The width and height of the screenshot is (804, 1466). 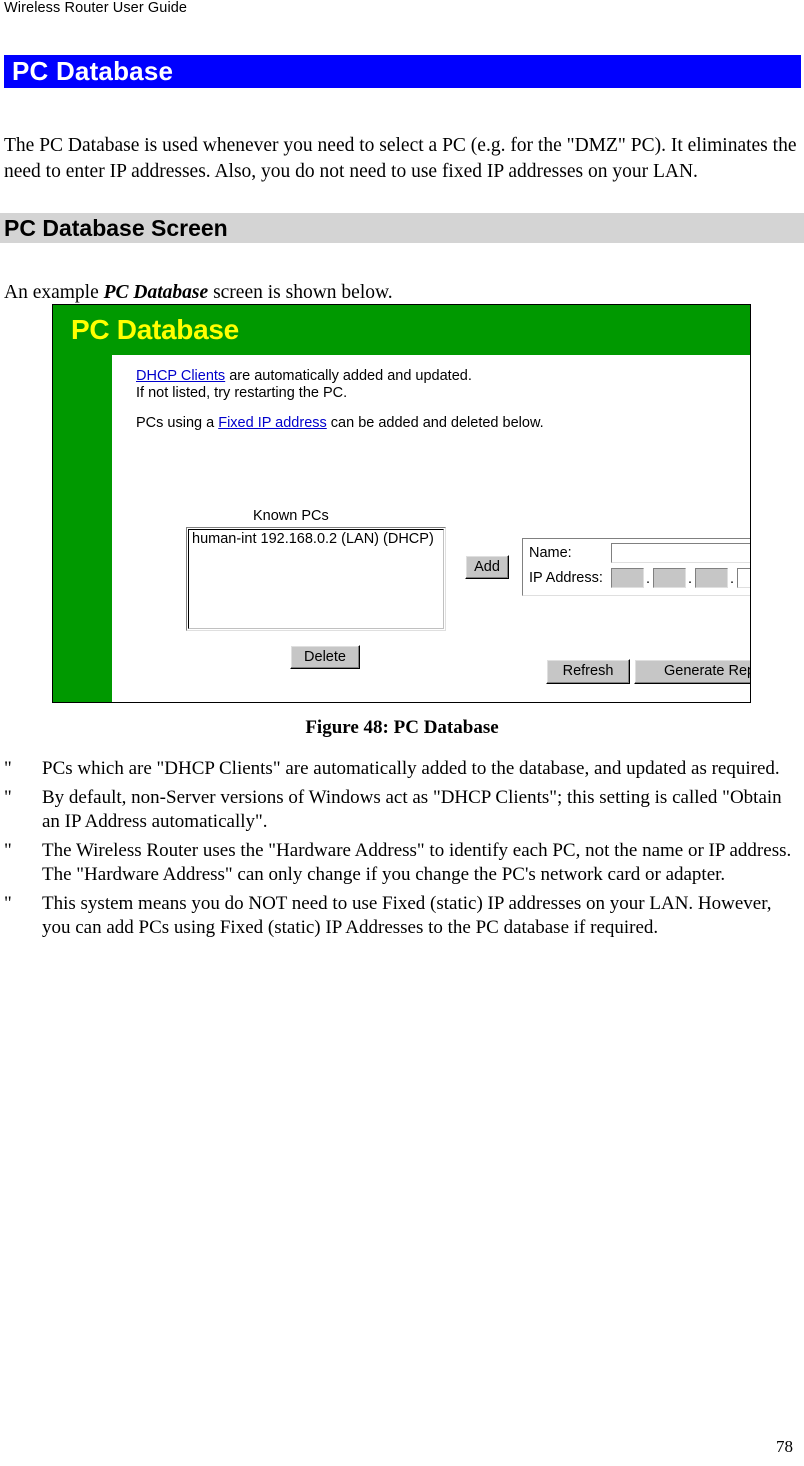 I want to click on ip-address-label: IP Address:, so click(x=566, y=578).